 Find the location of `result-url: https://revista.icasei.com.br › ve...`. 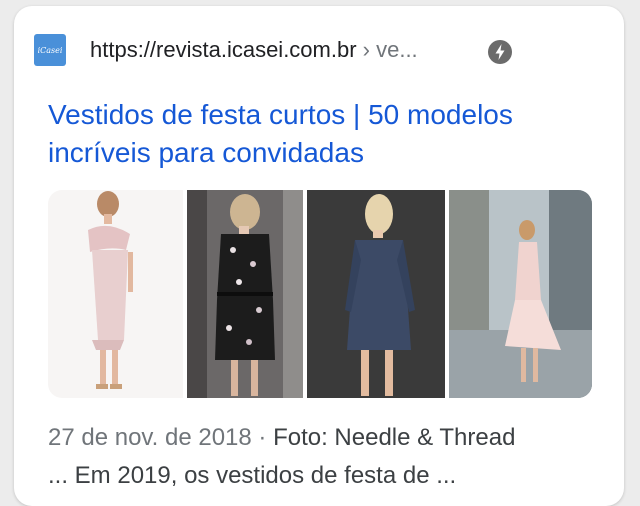

result-url: https://revista.icasei.com.br › ve... is located at coordinates (254, 50).